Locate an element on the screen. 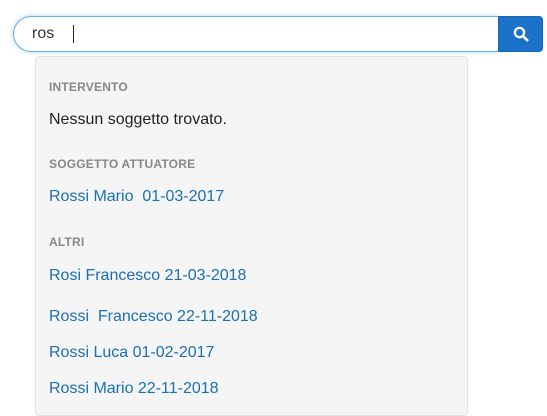 The width and height of the screenshot is (547, 416). search-icon is located at coordinates (520, 34).